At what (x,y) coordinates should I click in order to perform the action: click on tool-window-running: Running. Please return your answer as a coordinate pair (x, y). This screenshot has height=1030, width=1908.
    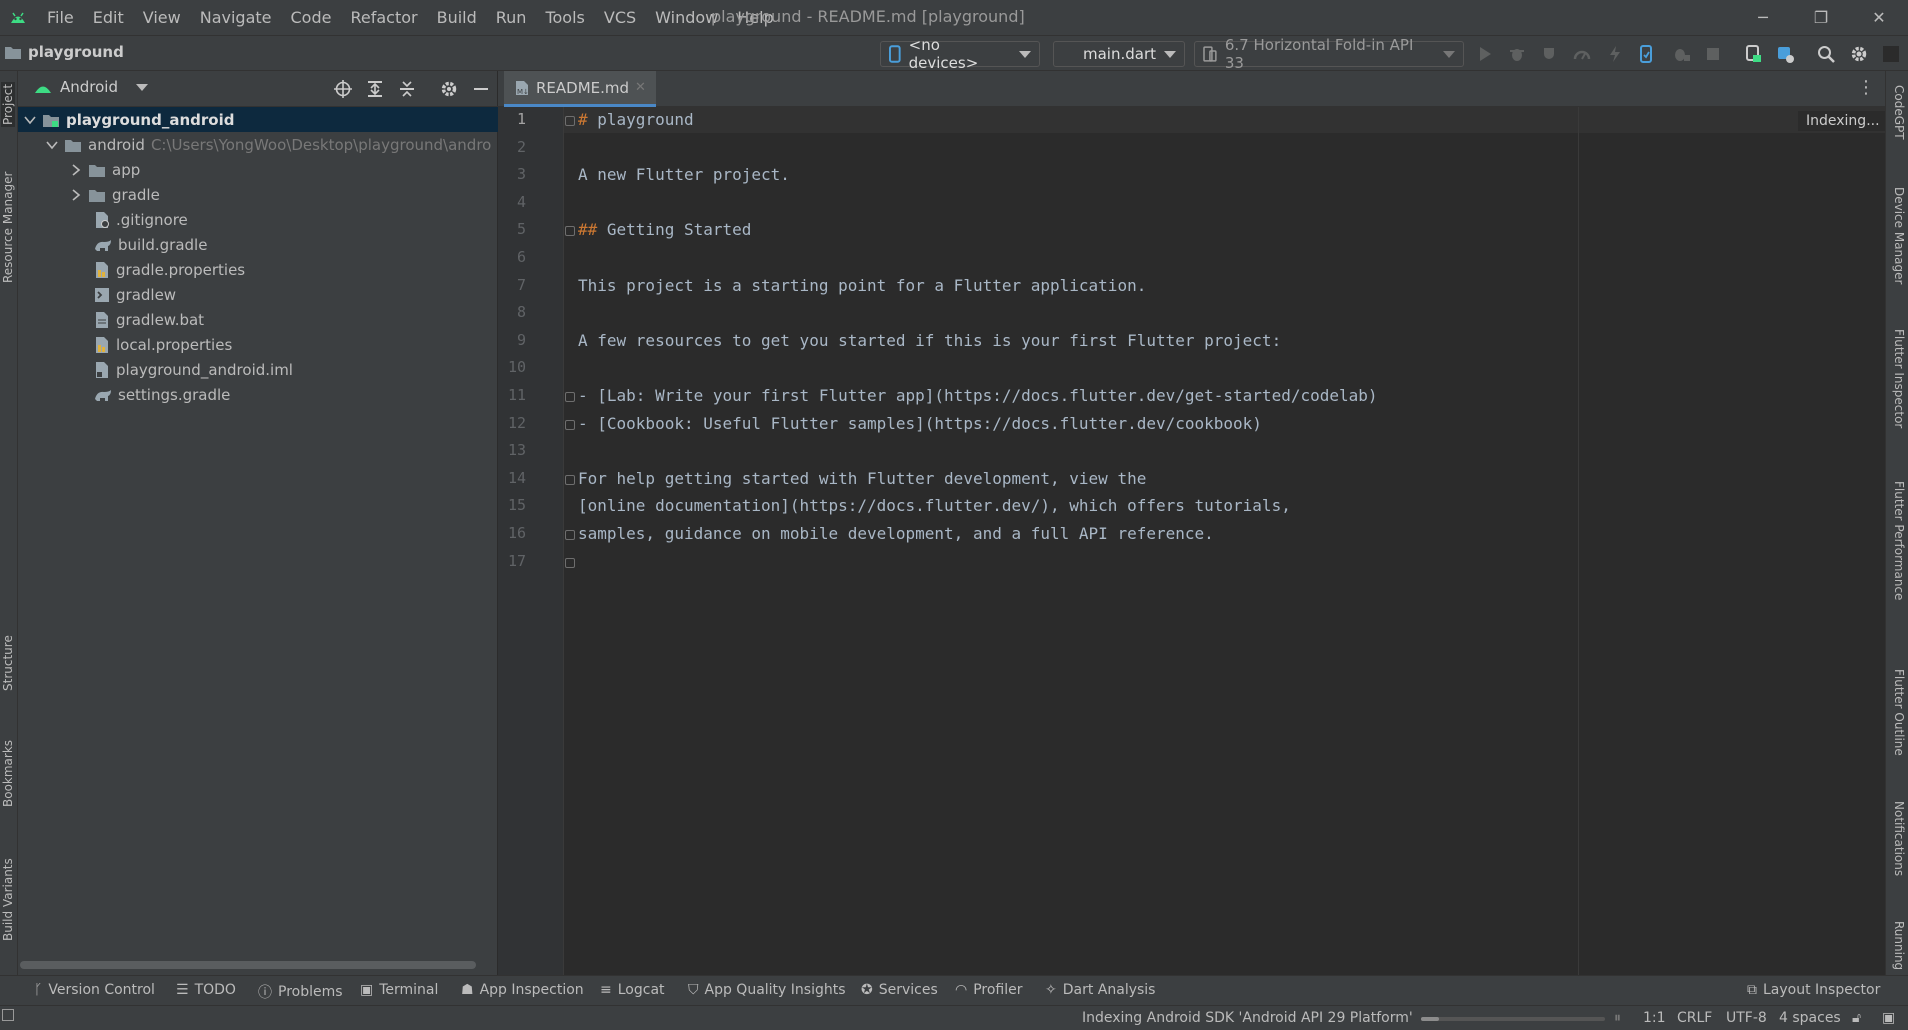
    Looking at the image, I should click on (1899, 945).